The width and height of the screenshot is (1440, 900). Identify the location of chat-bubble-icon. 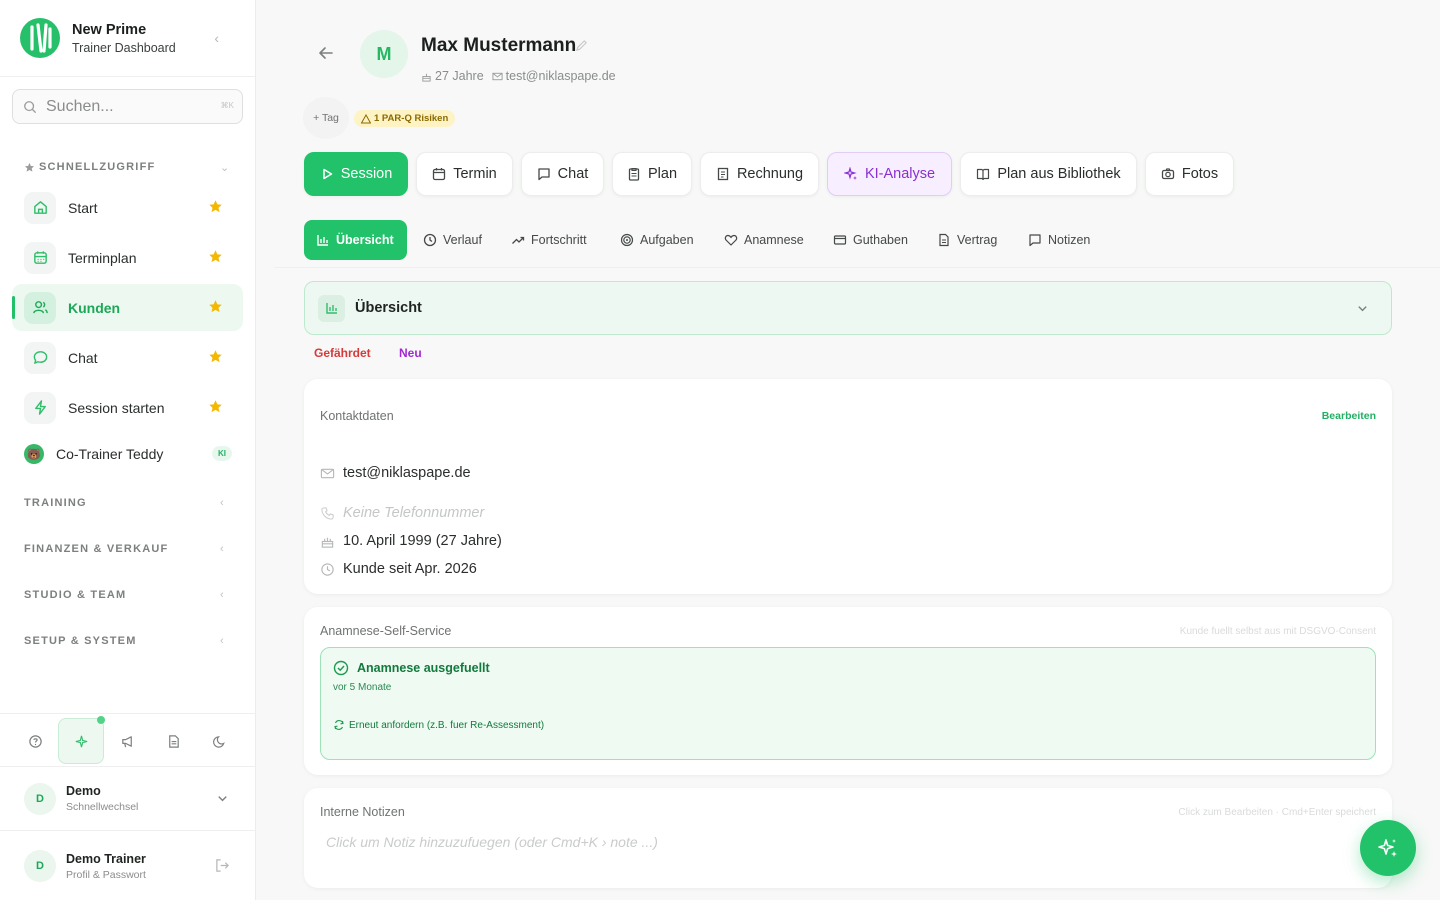
(544, 174).